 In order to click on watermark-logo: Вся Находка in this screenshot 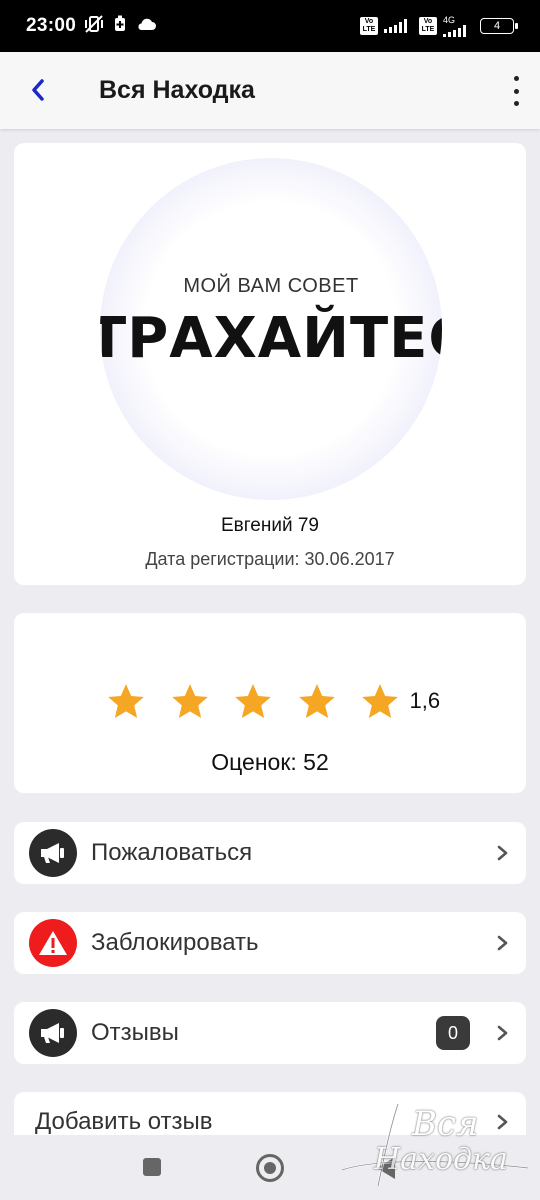, I will do `click(436, 1144)`.